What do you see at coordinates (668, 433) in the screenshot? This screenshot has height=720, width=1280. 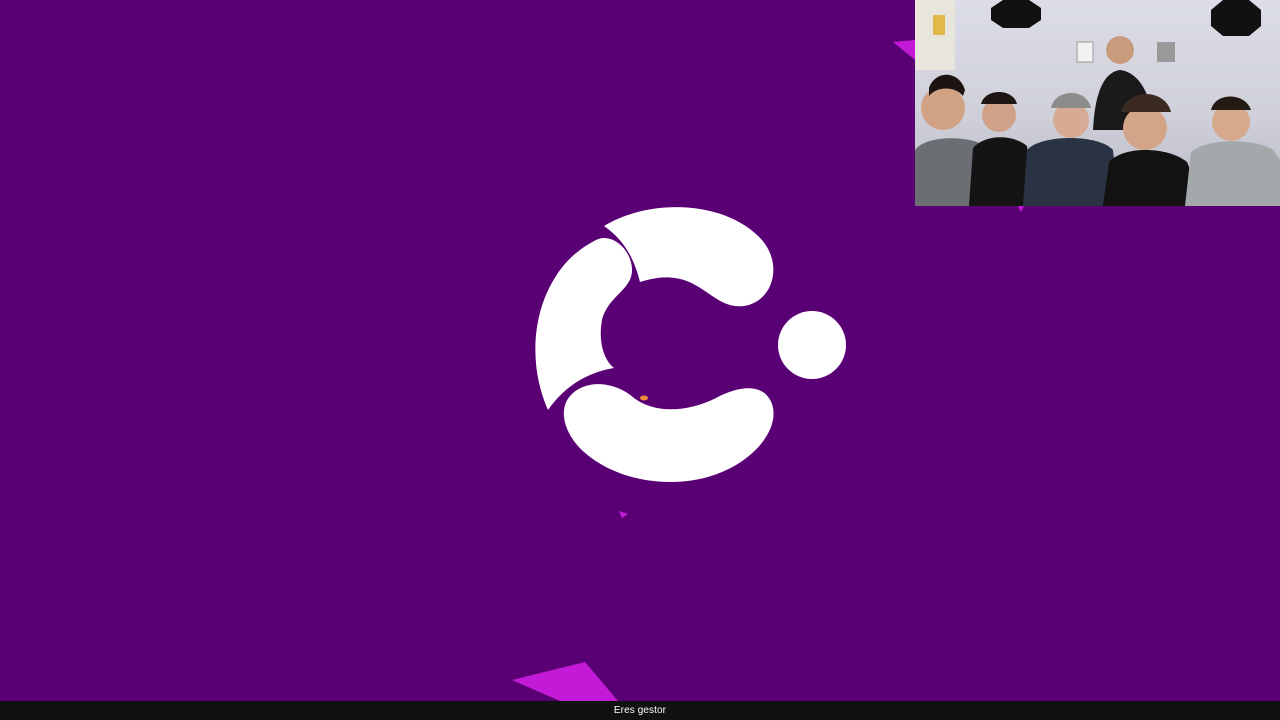 I see `logo-segment-bottom` at bounding box center [668, 433].